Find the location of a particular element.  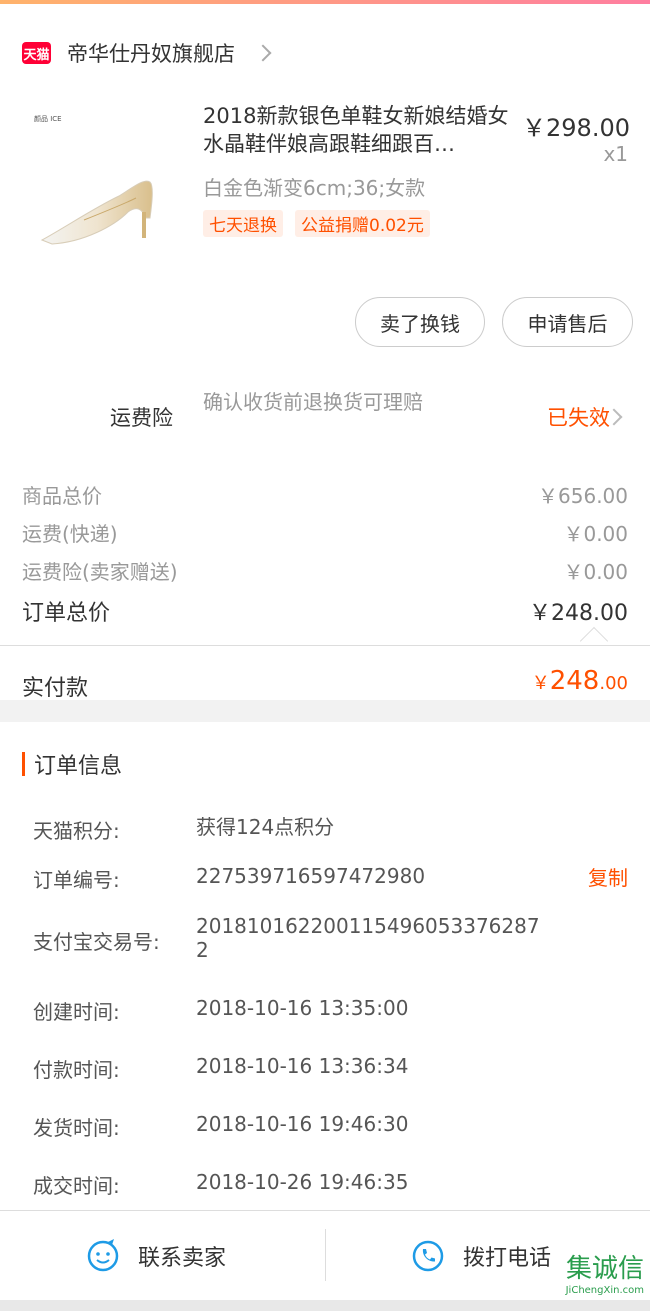

thumbnail-brand-text: 颜品 ICE is located at coordinates (48, 119).